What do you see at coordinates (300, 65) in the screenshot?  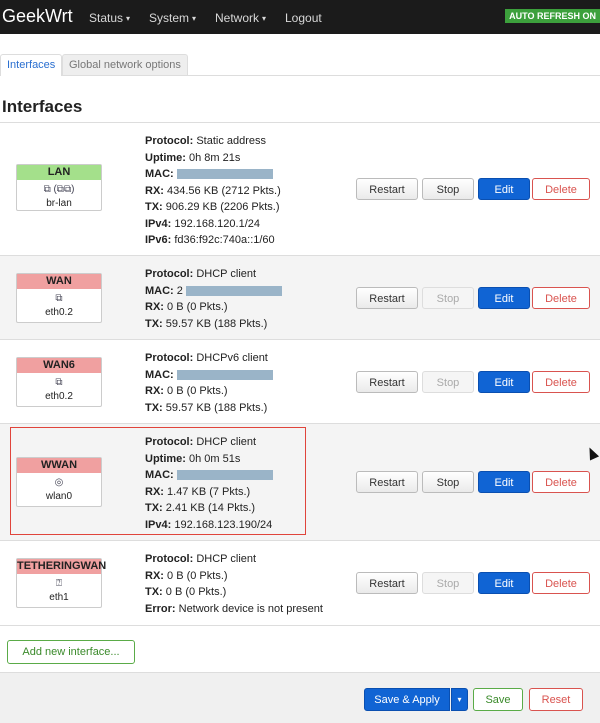 I see `tab-bar: Interfaces Global network options` at bounding box center [300, 65].